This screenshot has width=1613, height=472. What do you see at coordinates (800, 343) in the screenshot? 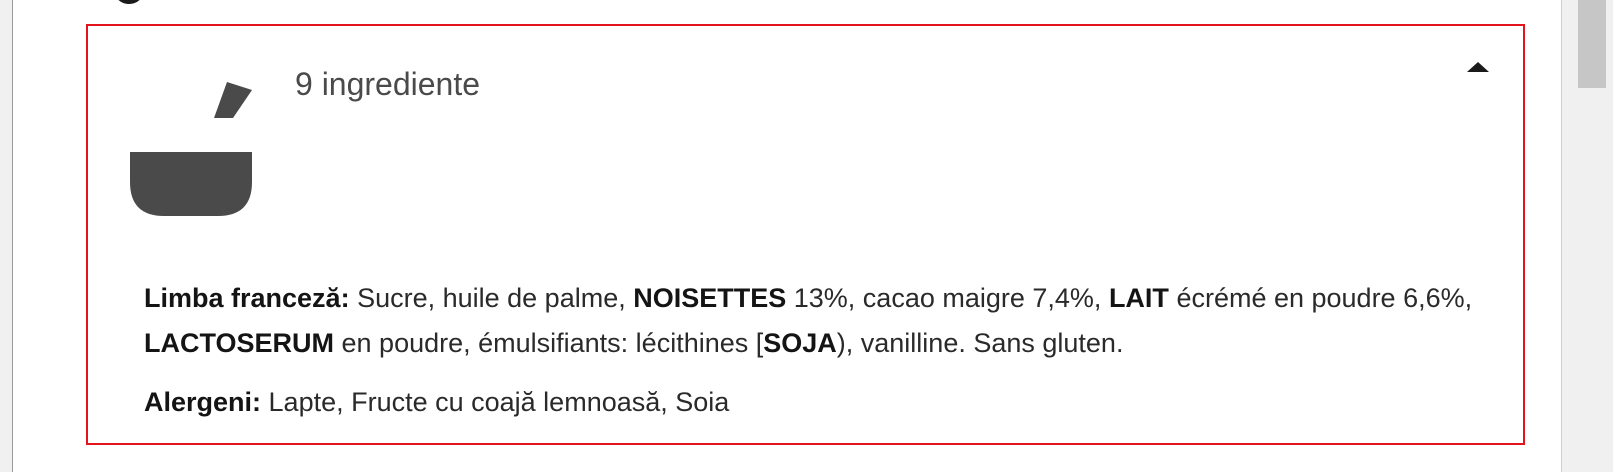
I see `allergen-highlight: SOJA` at bounding box center [800, 343].